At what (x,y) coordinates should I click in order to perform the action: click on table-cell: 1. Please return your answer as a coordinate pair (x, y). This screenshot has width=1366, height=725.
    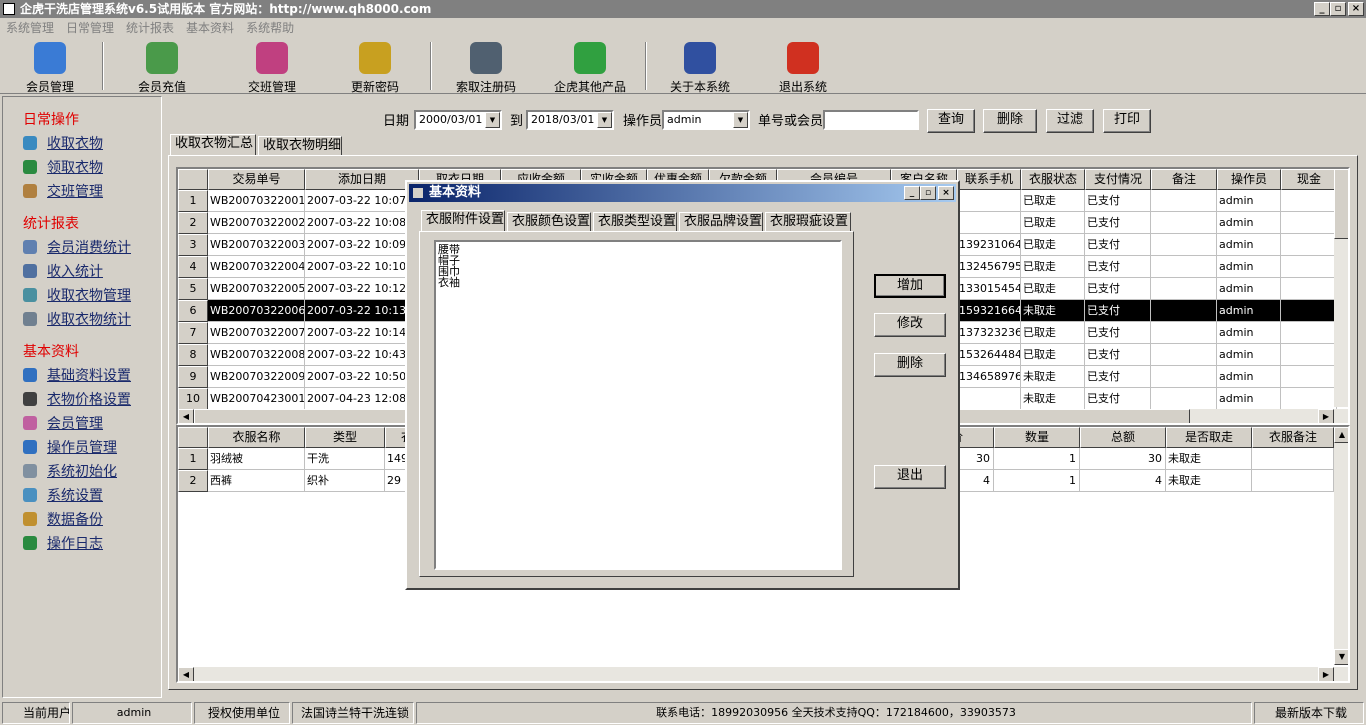
    Looking at the image, I should click on (1037, 459).